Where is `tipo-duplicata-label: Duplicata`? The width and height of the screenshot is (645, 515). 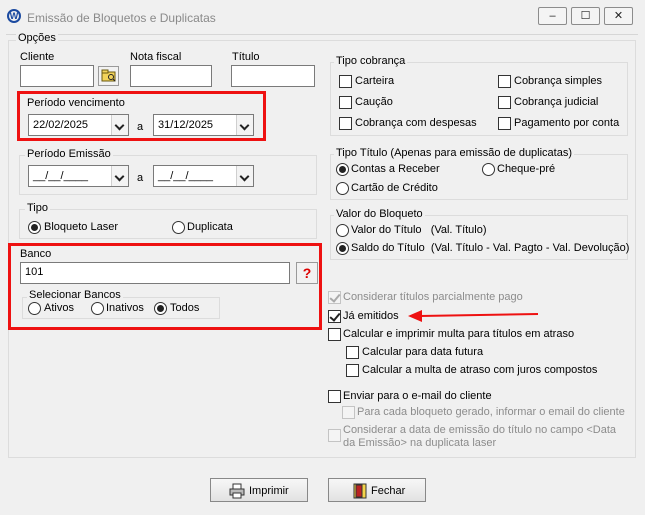 tipo-duplicata-label: Duplicata is located at coordinates (210, 227).